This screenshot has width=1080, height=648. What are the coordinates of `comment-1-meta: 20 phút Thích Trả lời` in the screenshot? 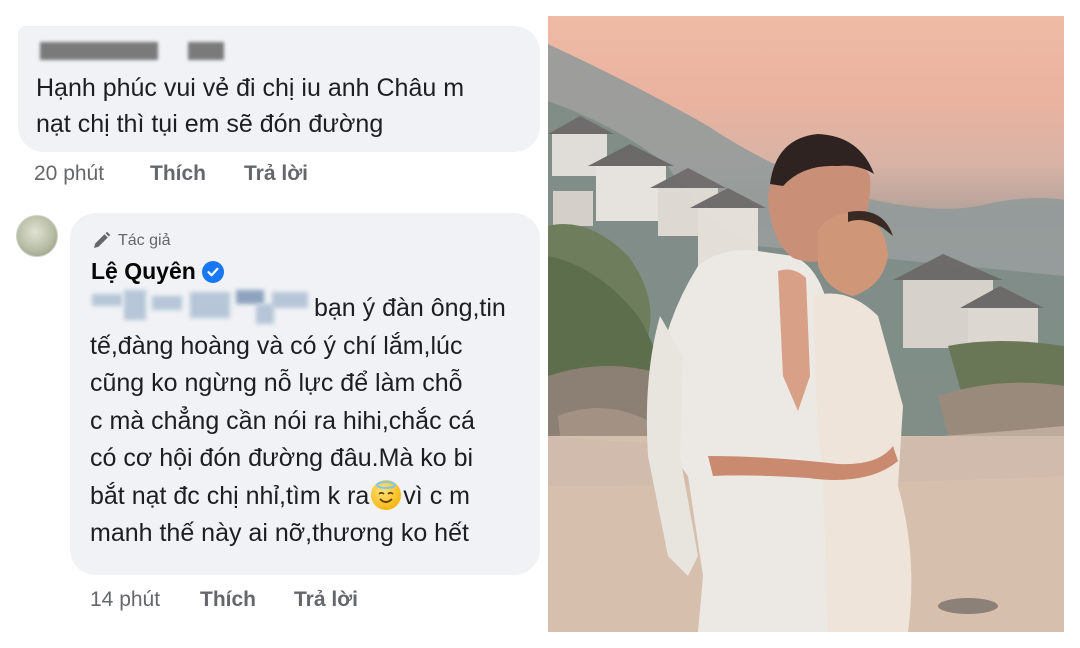 It's located at (171, 174).